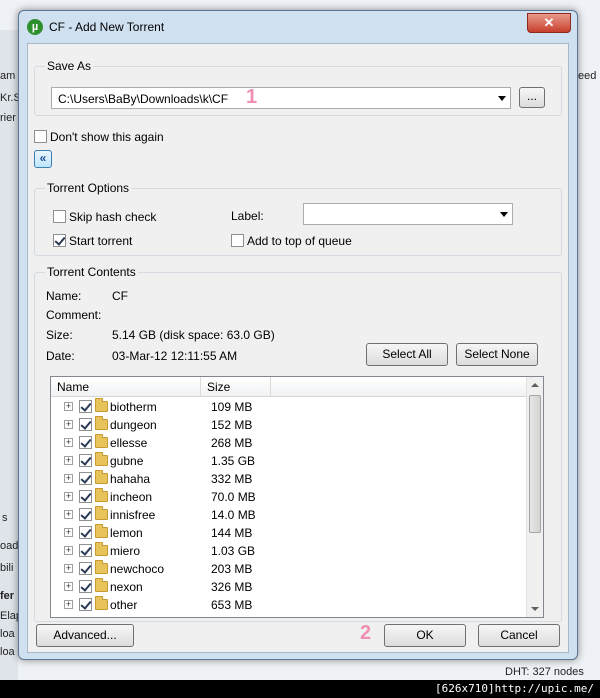 Image resolution: width=600 pixels, height=698 pixels. I want to click on file-row: + ellesse 268 MB, so click(289, 443).